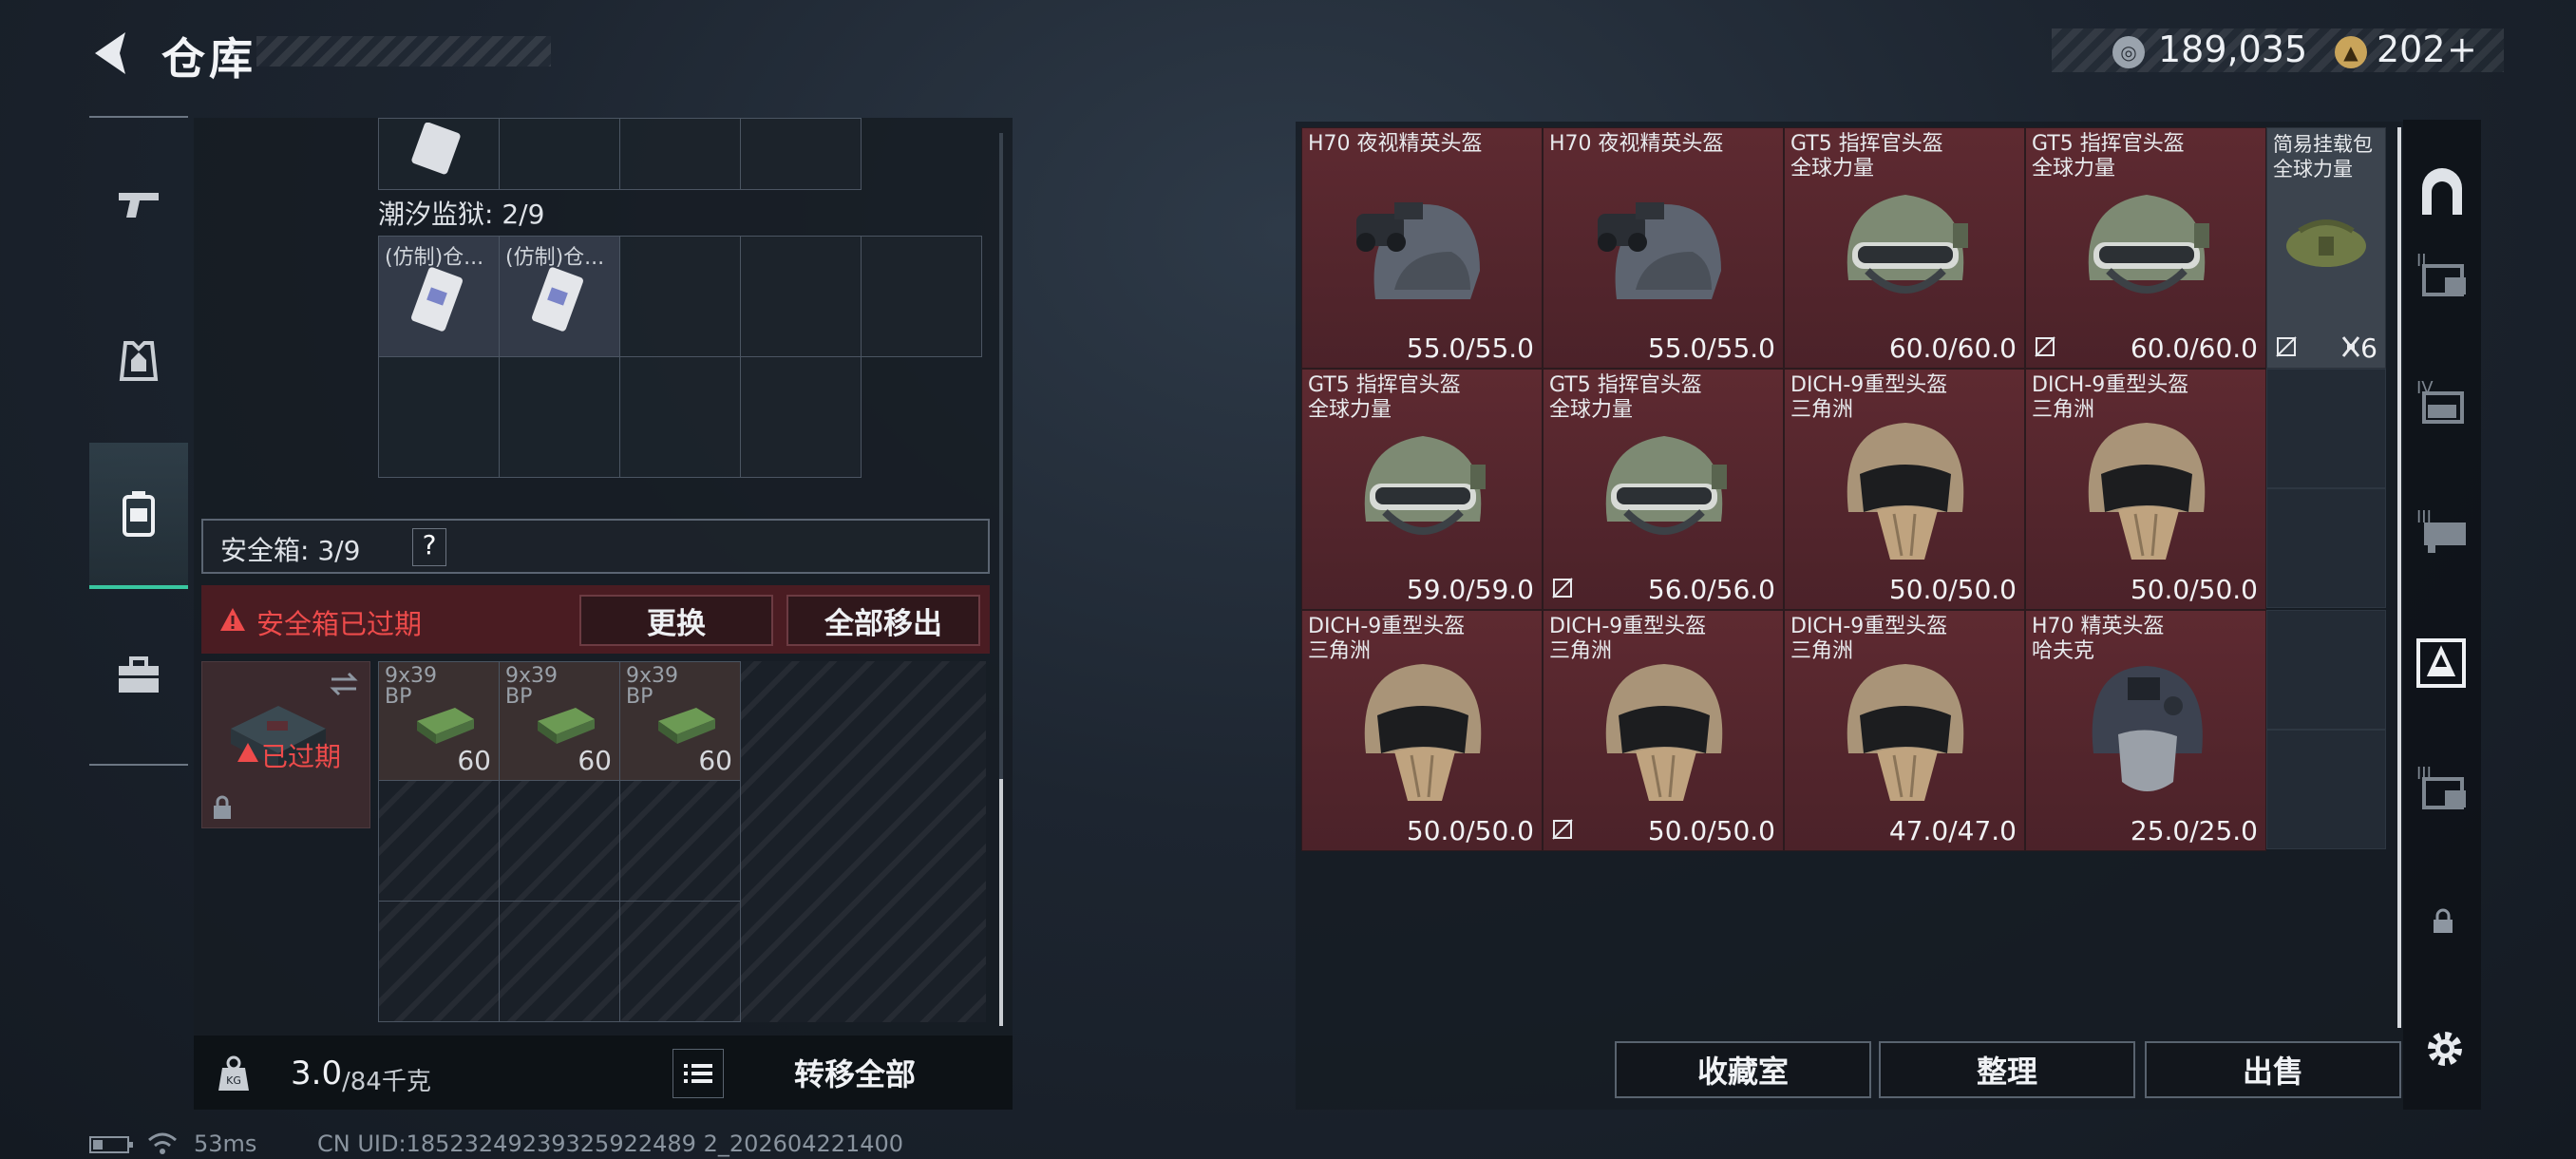 The height and width of the screenshot is (1159, 2576). I want to click on safe-box-alert: 安全箱已过期 更换 全部移出, so click(595, 619).